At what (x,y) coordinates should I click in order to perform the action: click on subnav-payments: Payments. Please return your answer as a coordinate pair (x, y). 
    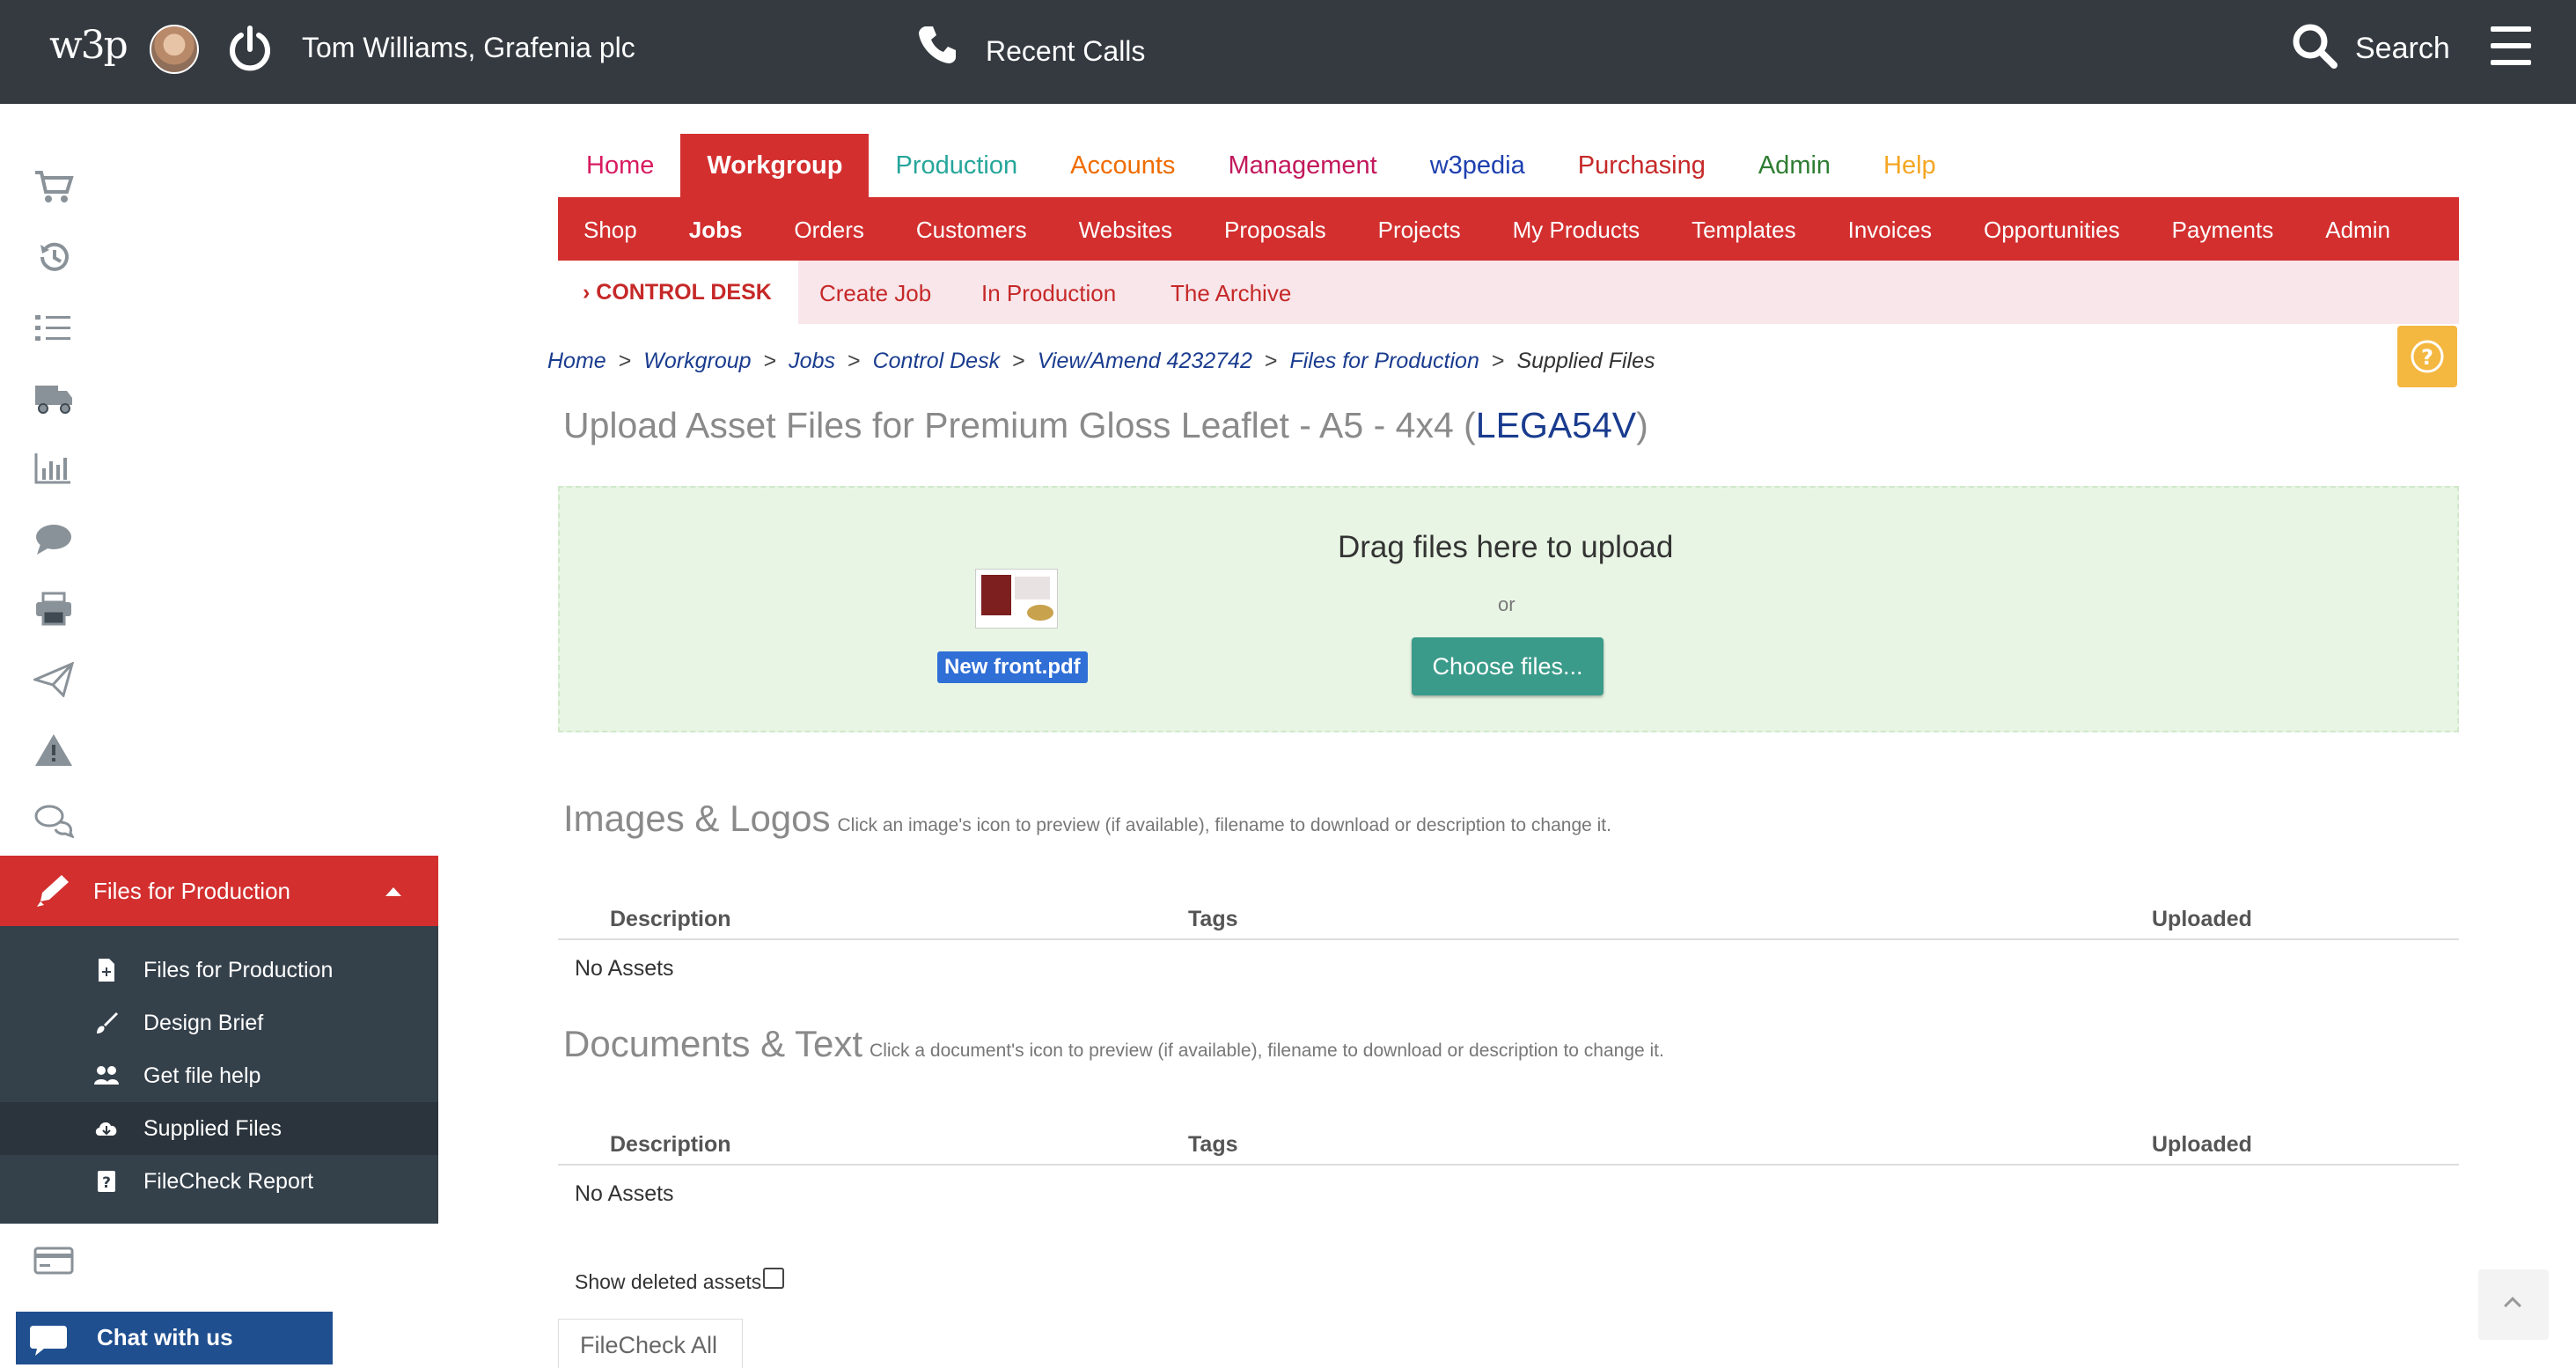
    Looking at the image, I should click on (2224, 229).